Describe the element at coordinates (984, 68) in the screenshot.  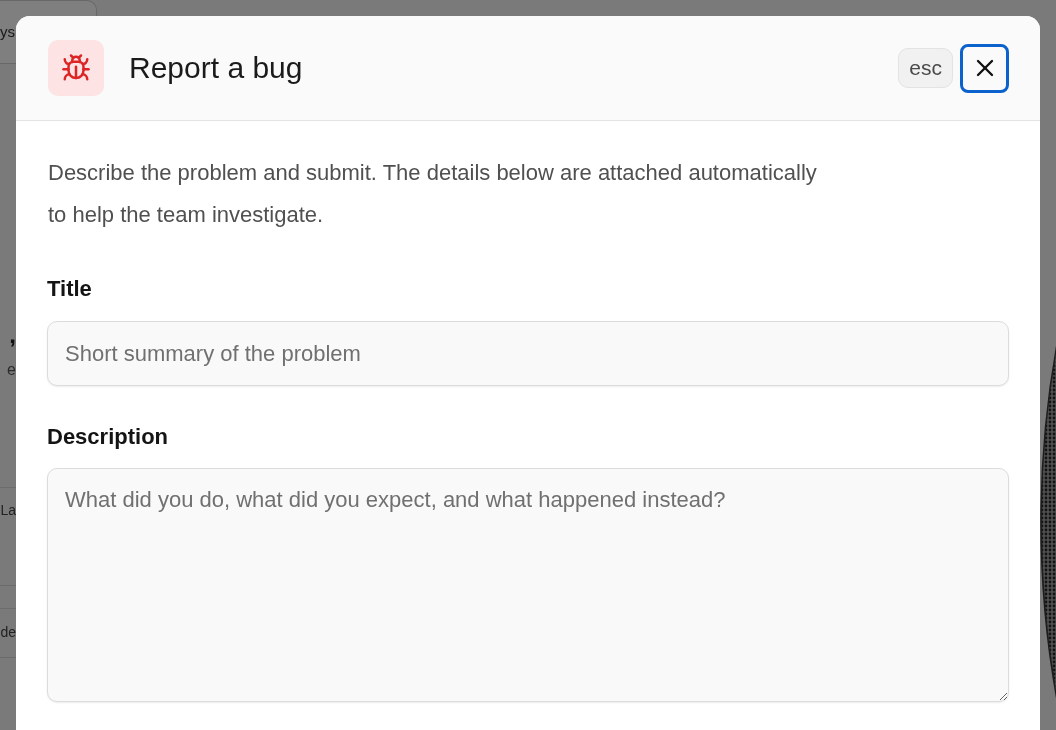
I see `close-button` at that location.